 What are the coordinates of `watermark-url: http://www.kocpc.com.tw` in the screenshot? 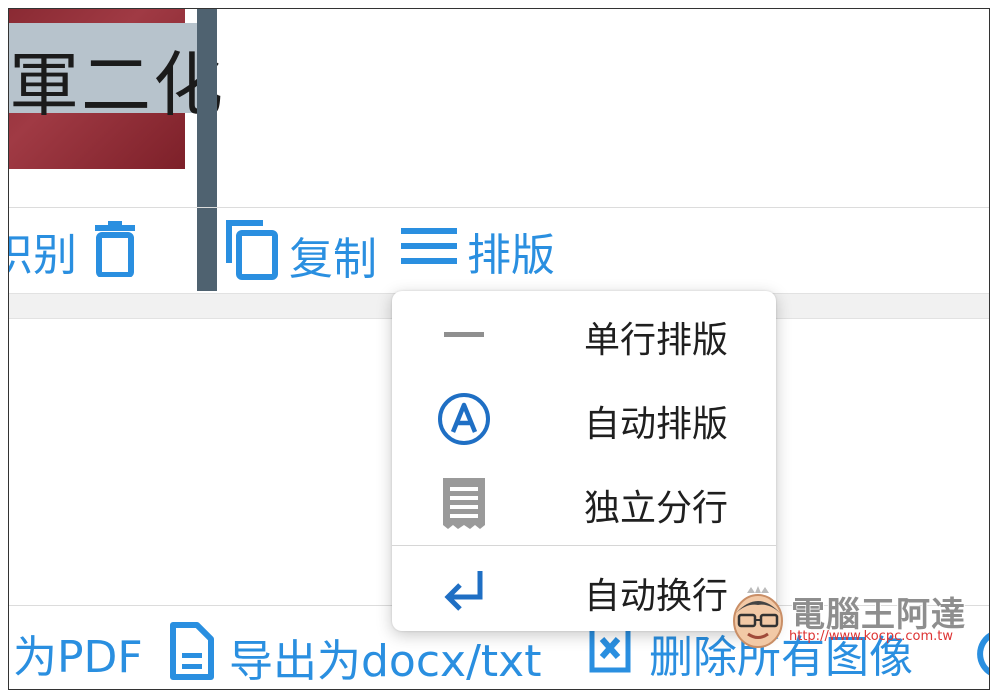 It's located at (871, 636).